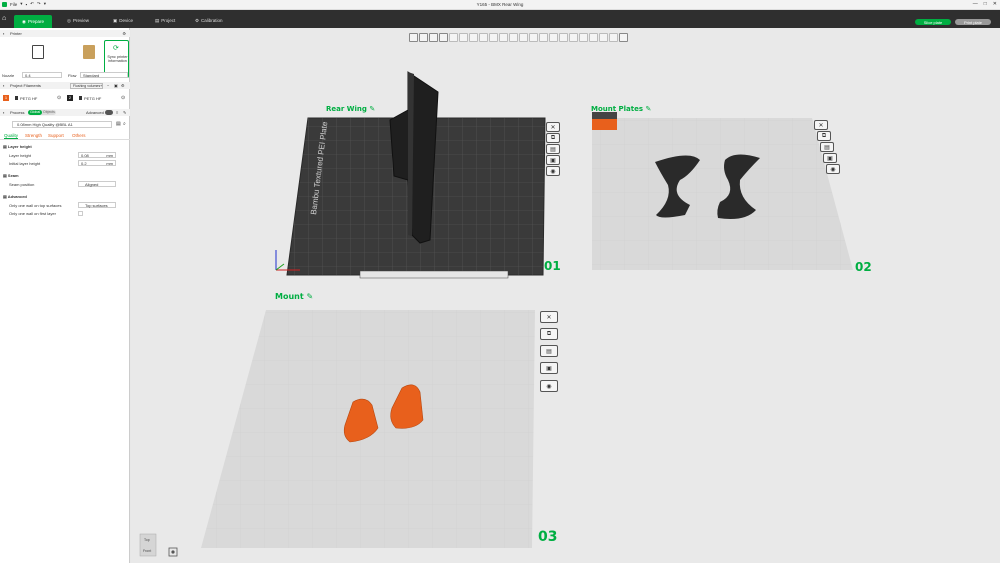 The width and height of the screenshot is (1000, 563). I want to click on y-axis, so click(280, 267).